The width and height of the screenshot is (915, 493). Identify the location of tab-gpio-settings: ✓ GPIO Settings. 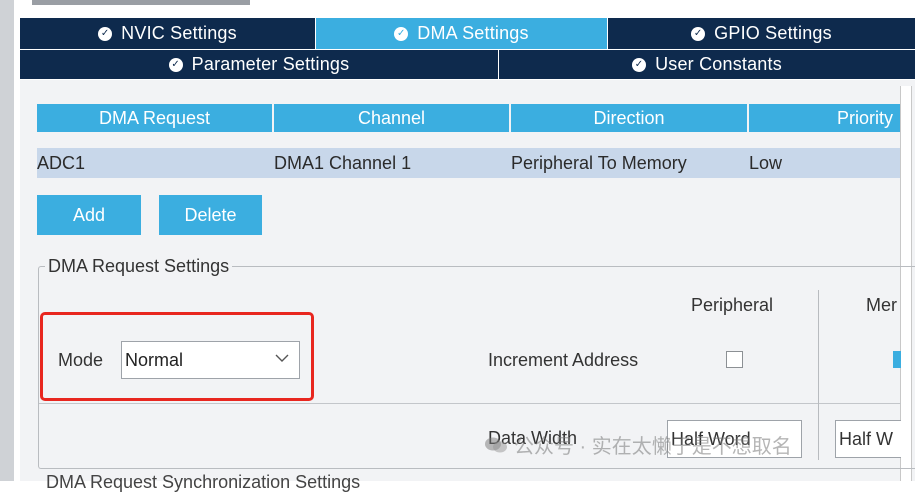
(761, 33).